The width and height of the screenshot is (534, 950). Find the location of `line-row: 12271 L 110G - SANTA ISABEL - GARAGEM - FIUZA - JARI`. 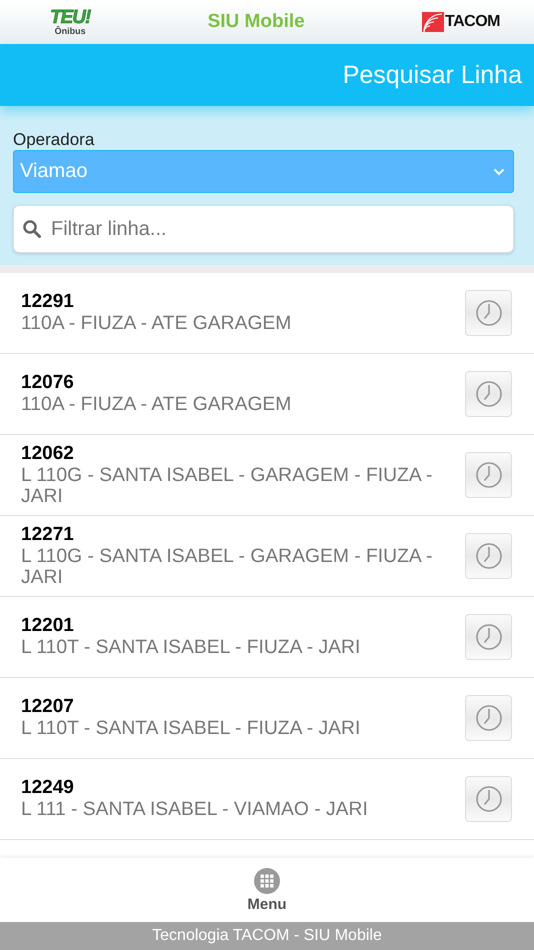

line-row: 12271 L 110G - SANTA ISABEL - GARAGEM - FIUZA - JARI is located at coordinates (267, 556).